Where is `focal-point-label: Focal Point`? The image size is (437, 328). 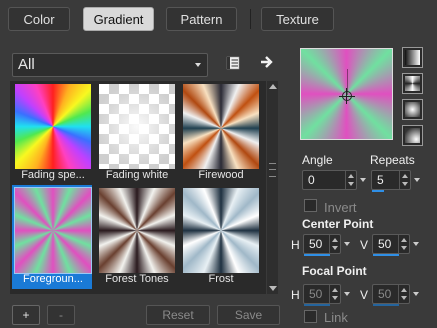
focal-point-label: Focal Point is located at coordinates (334, 271).